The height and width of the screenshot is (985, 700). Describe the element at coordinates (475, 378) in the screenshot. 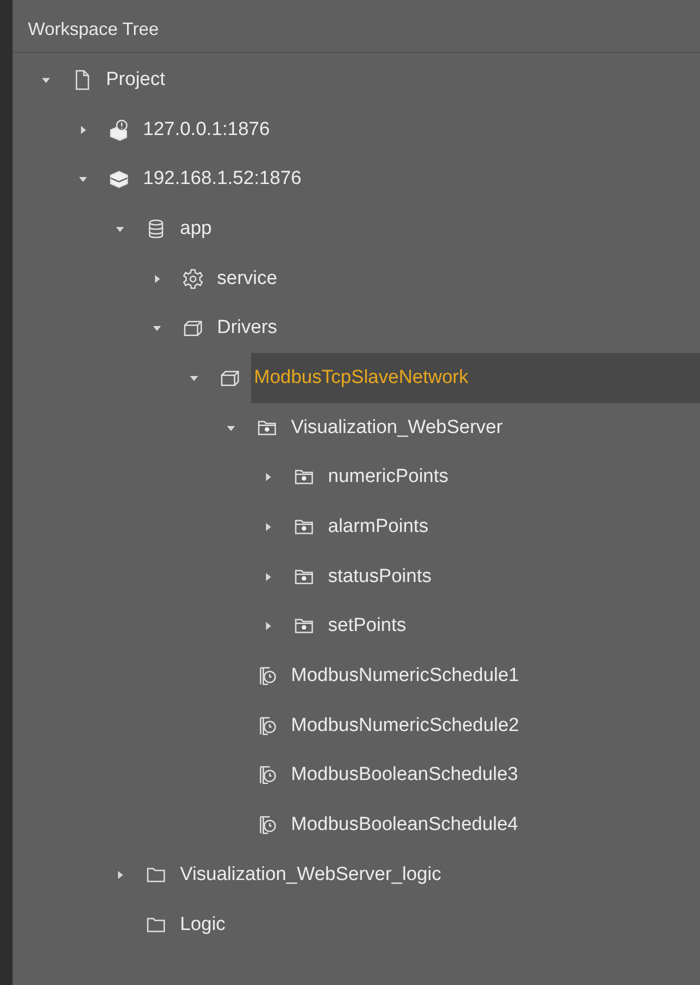

I see `tree-item: ModbusTcpSlaveNetwork` at that location.